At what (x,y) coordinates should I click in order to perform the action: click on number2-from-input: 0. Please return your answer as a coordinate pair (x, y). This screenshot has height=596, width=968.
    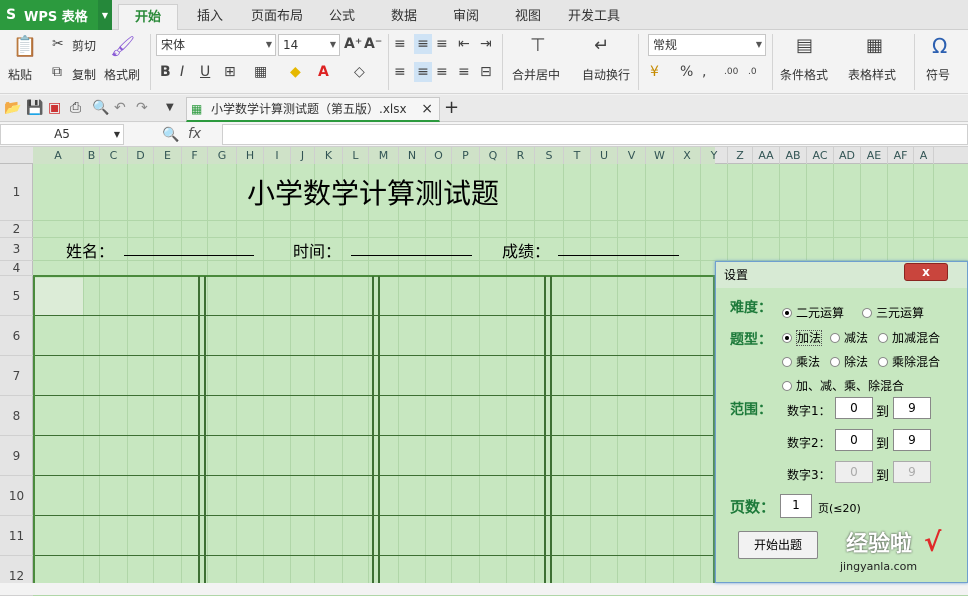
    Looking at the image, I should click on (854, 440).